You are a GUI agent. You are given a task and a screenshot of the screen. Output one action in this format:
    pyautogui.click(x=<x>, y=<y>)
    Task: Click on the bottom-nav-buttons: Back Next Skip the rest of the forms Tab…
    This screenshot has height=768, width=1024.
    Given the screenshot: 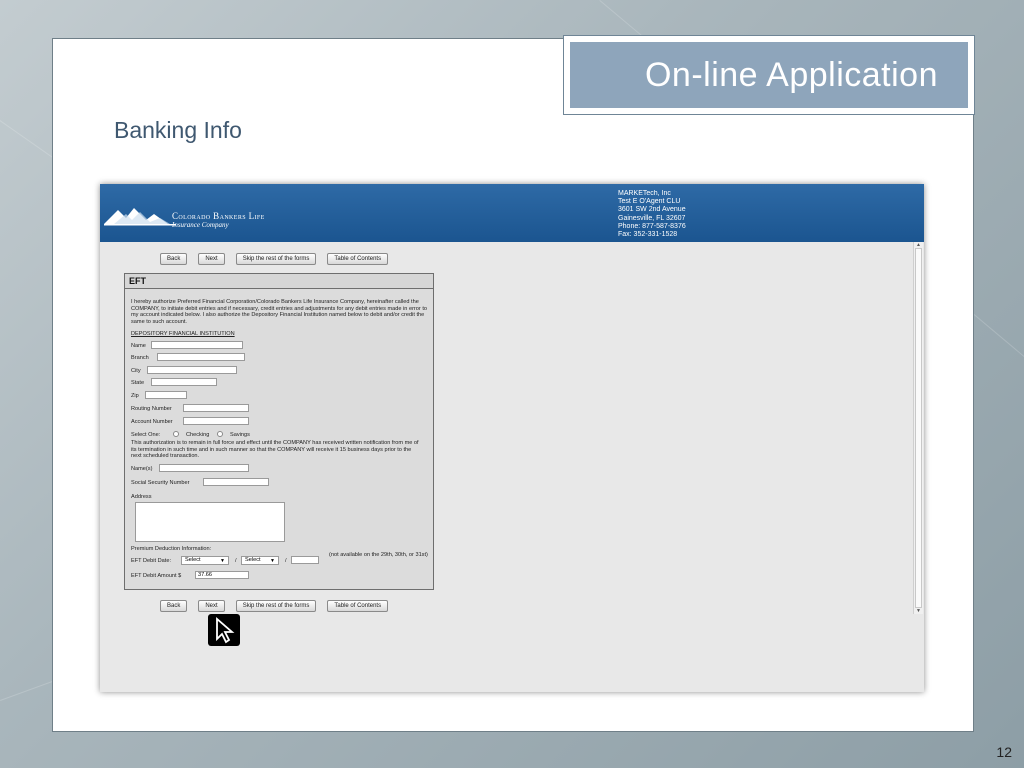 What is the action you would take?
    pyautogui.click(x=274, y=606)
    